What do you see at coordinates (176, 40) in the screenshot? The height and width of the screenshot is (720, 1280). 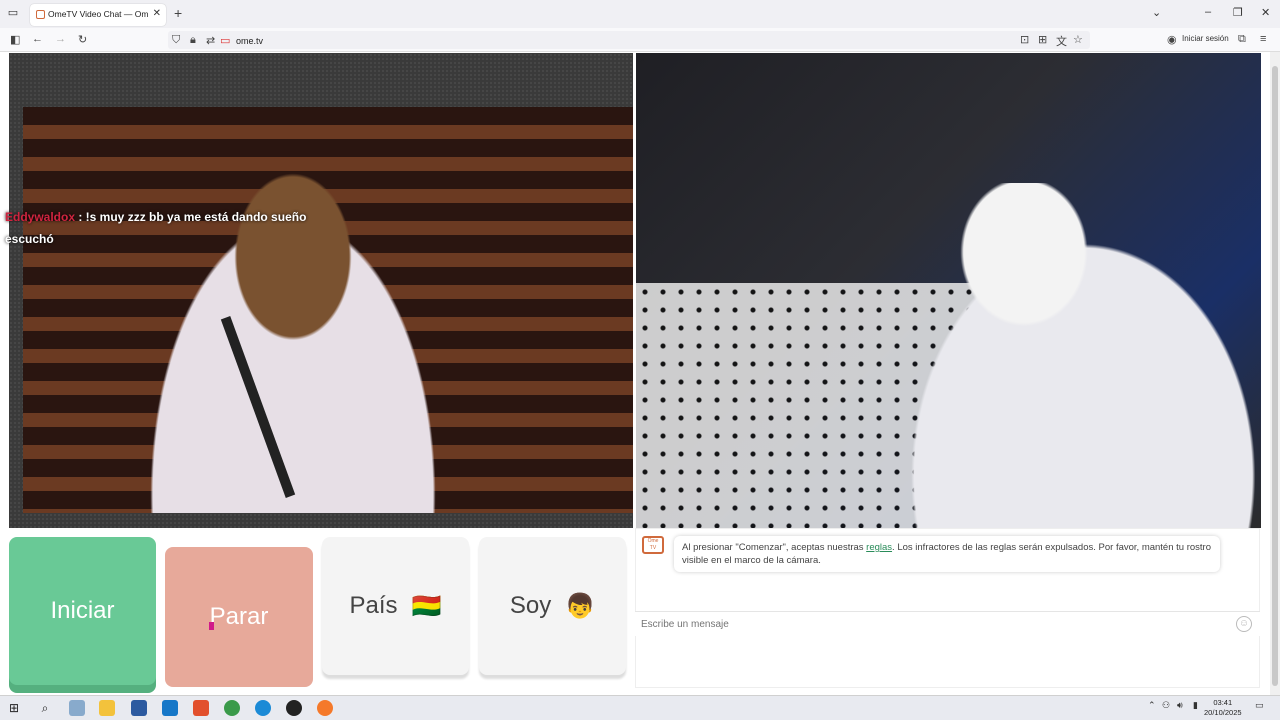 I see `shield-icon: ⛉` at bounding box center [176, 40].